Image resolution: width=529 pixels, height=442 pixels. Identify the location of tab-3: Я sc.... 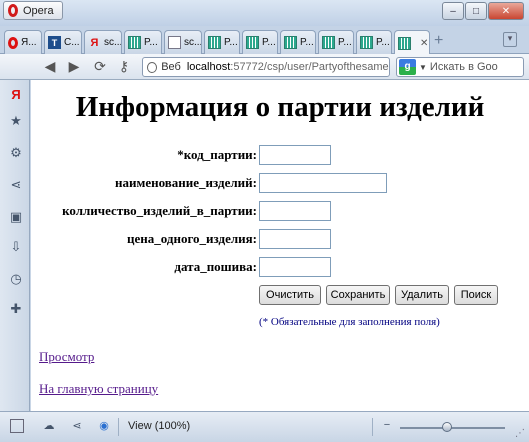
(103, 42).